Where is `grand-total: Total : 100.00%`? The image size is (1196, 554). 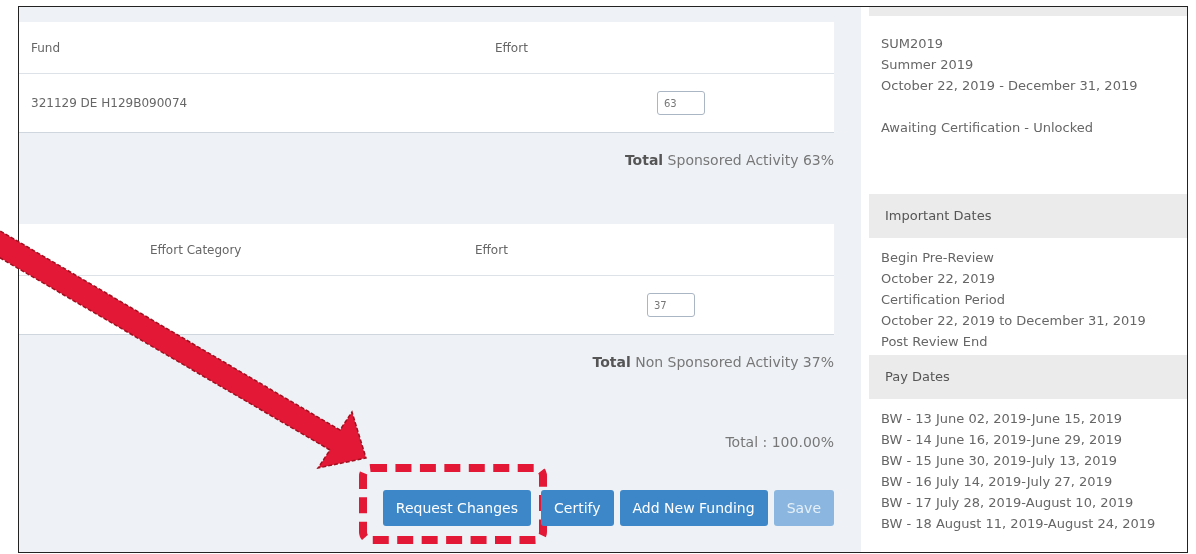
grand-total: Total : 100.00% is located at coordinates (779, 442).